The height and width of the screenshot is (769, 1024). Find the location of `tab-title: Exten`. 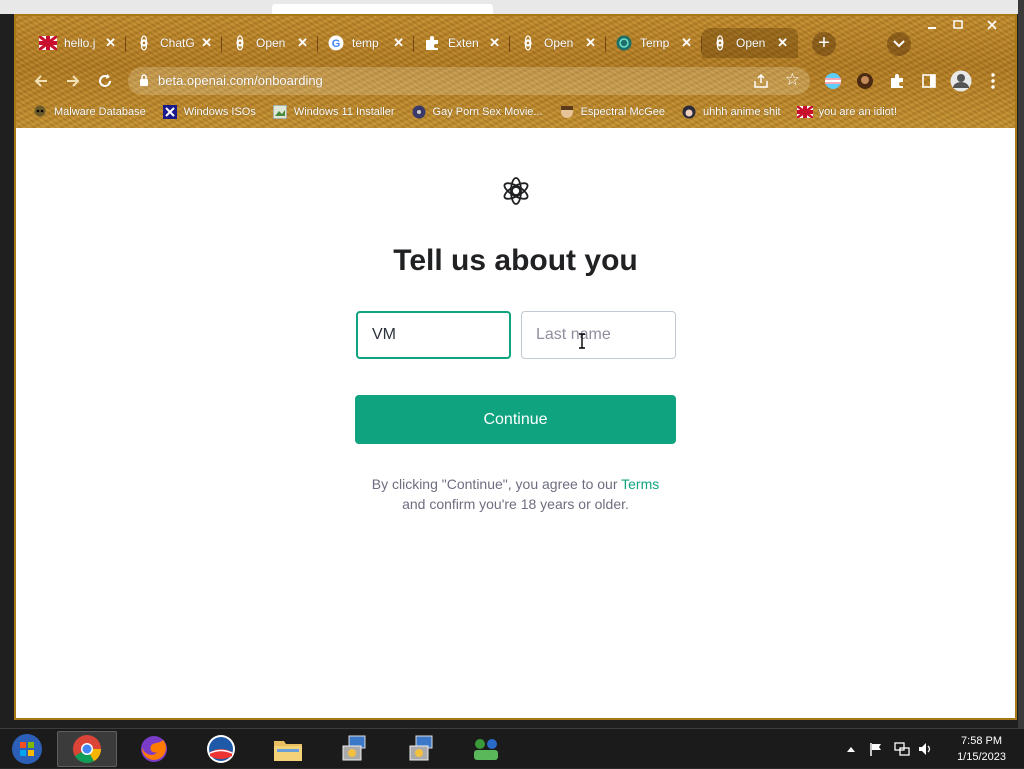

tab-title: Exten is located at coordinates (463, 43).